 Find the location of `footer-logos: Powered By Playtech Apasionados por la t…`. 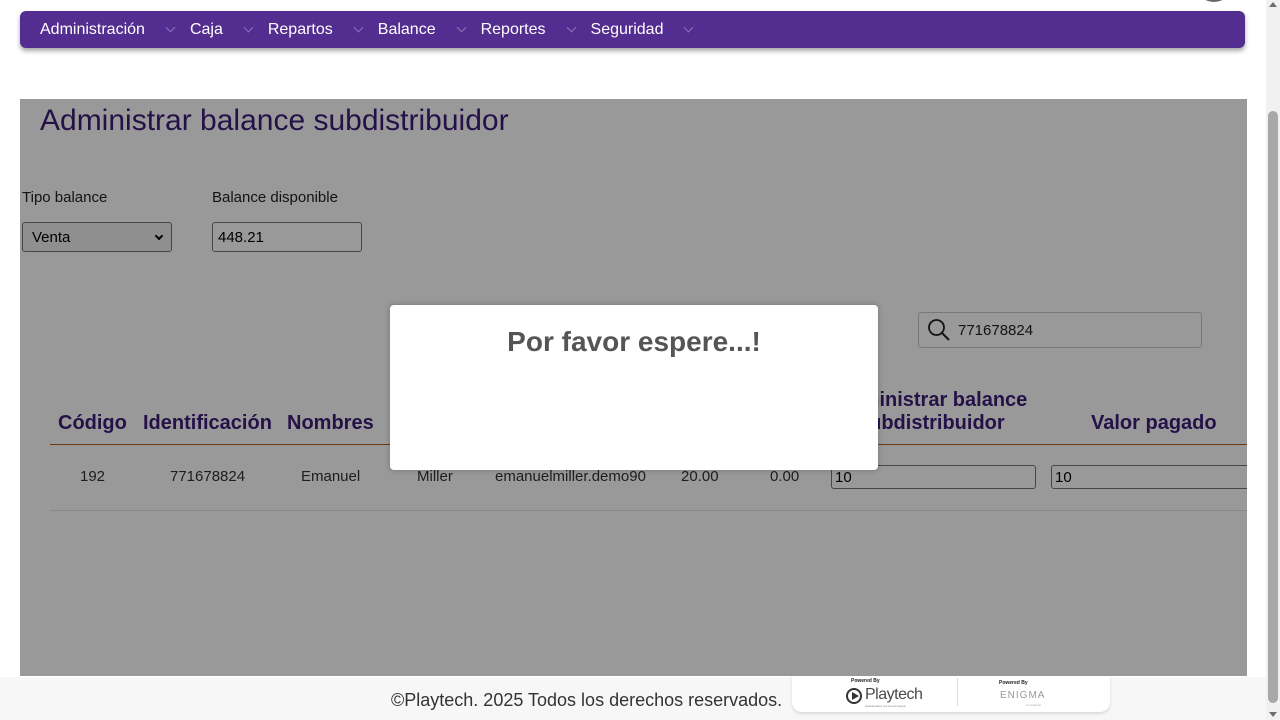

footer-logos: Powered By Playtech Apasionados por la t… is located at coordinates (951, 694).